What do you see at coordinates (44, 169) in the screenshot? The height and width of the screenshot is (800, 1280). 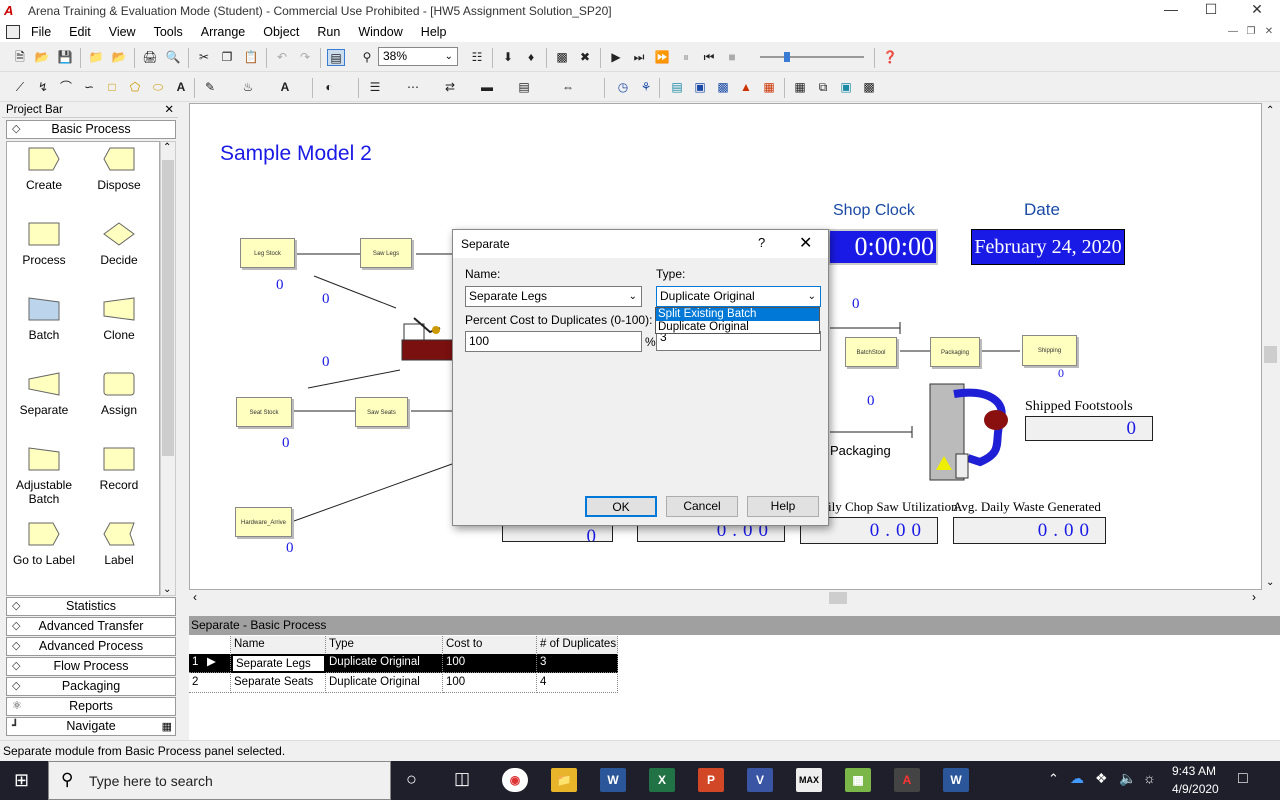 I see `module-create: Create` at bounding box center [44, 169].